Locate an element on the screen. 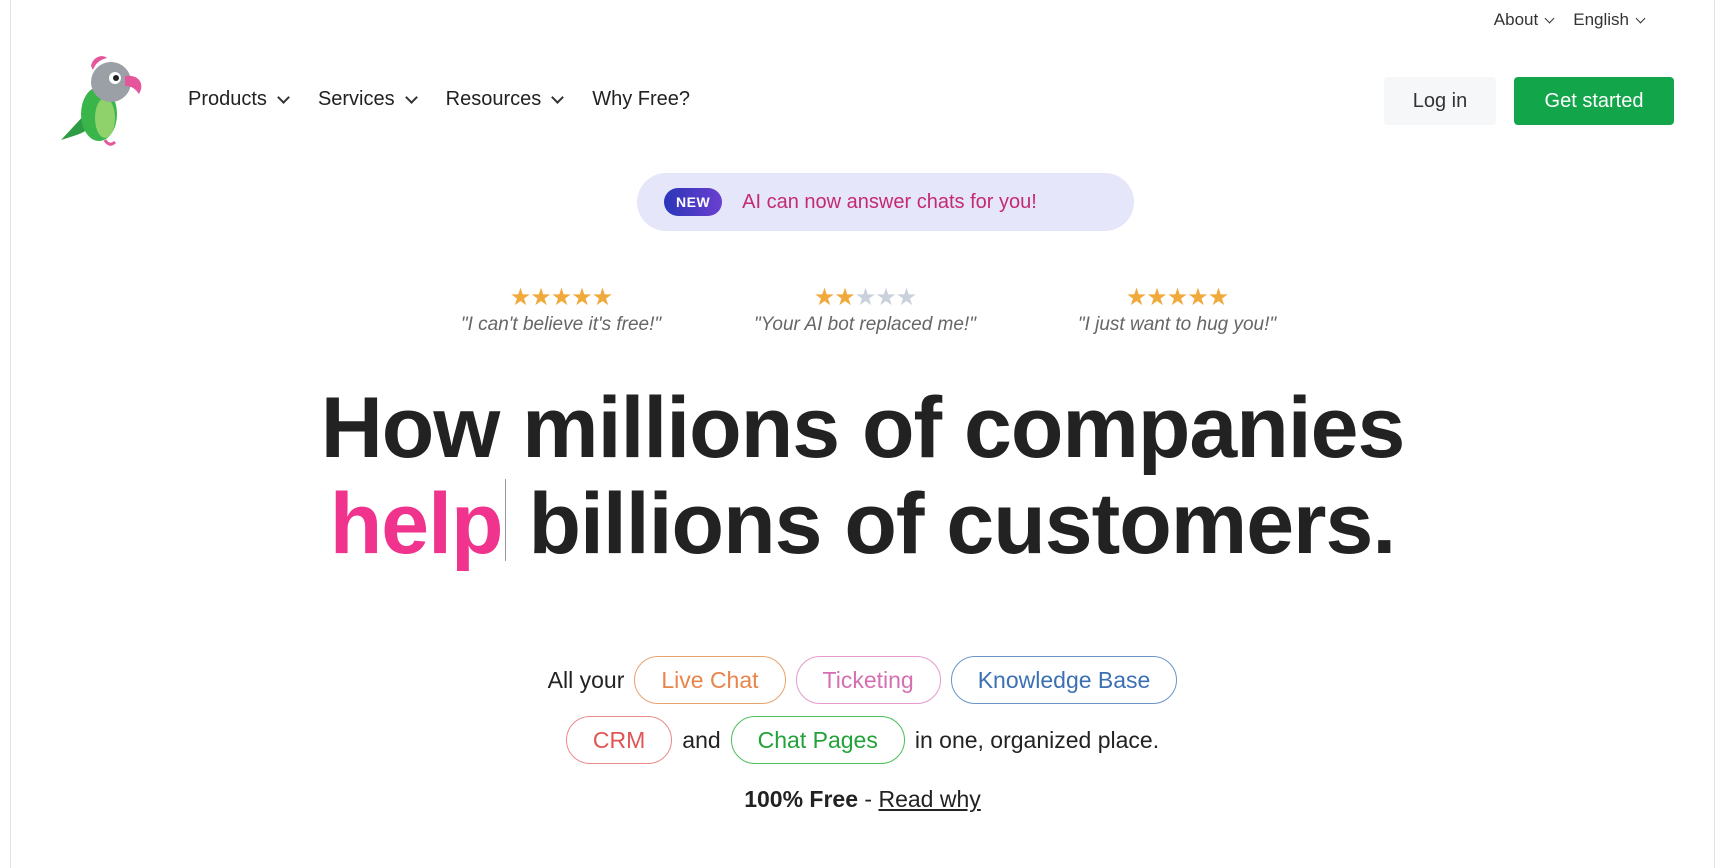 Image resolution: width=1727 pixels, height=868 pixels. nav-why-free-label: Why Free? is located at coordinates (641, 99).